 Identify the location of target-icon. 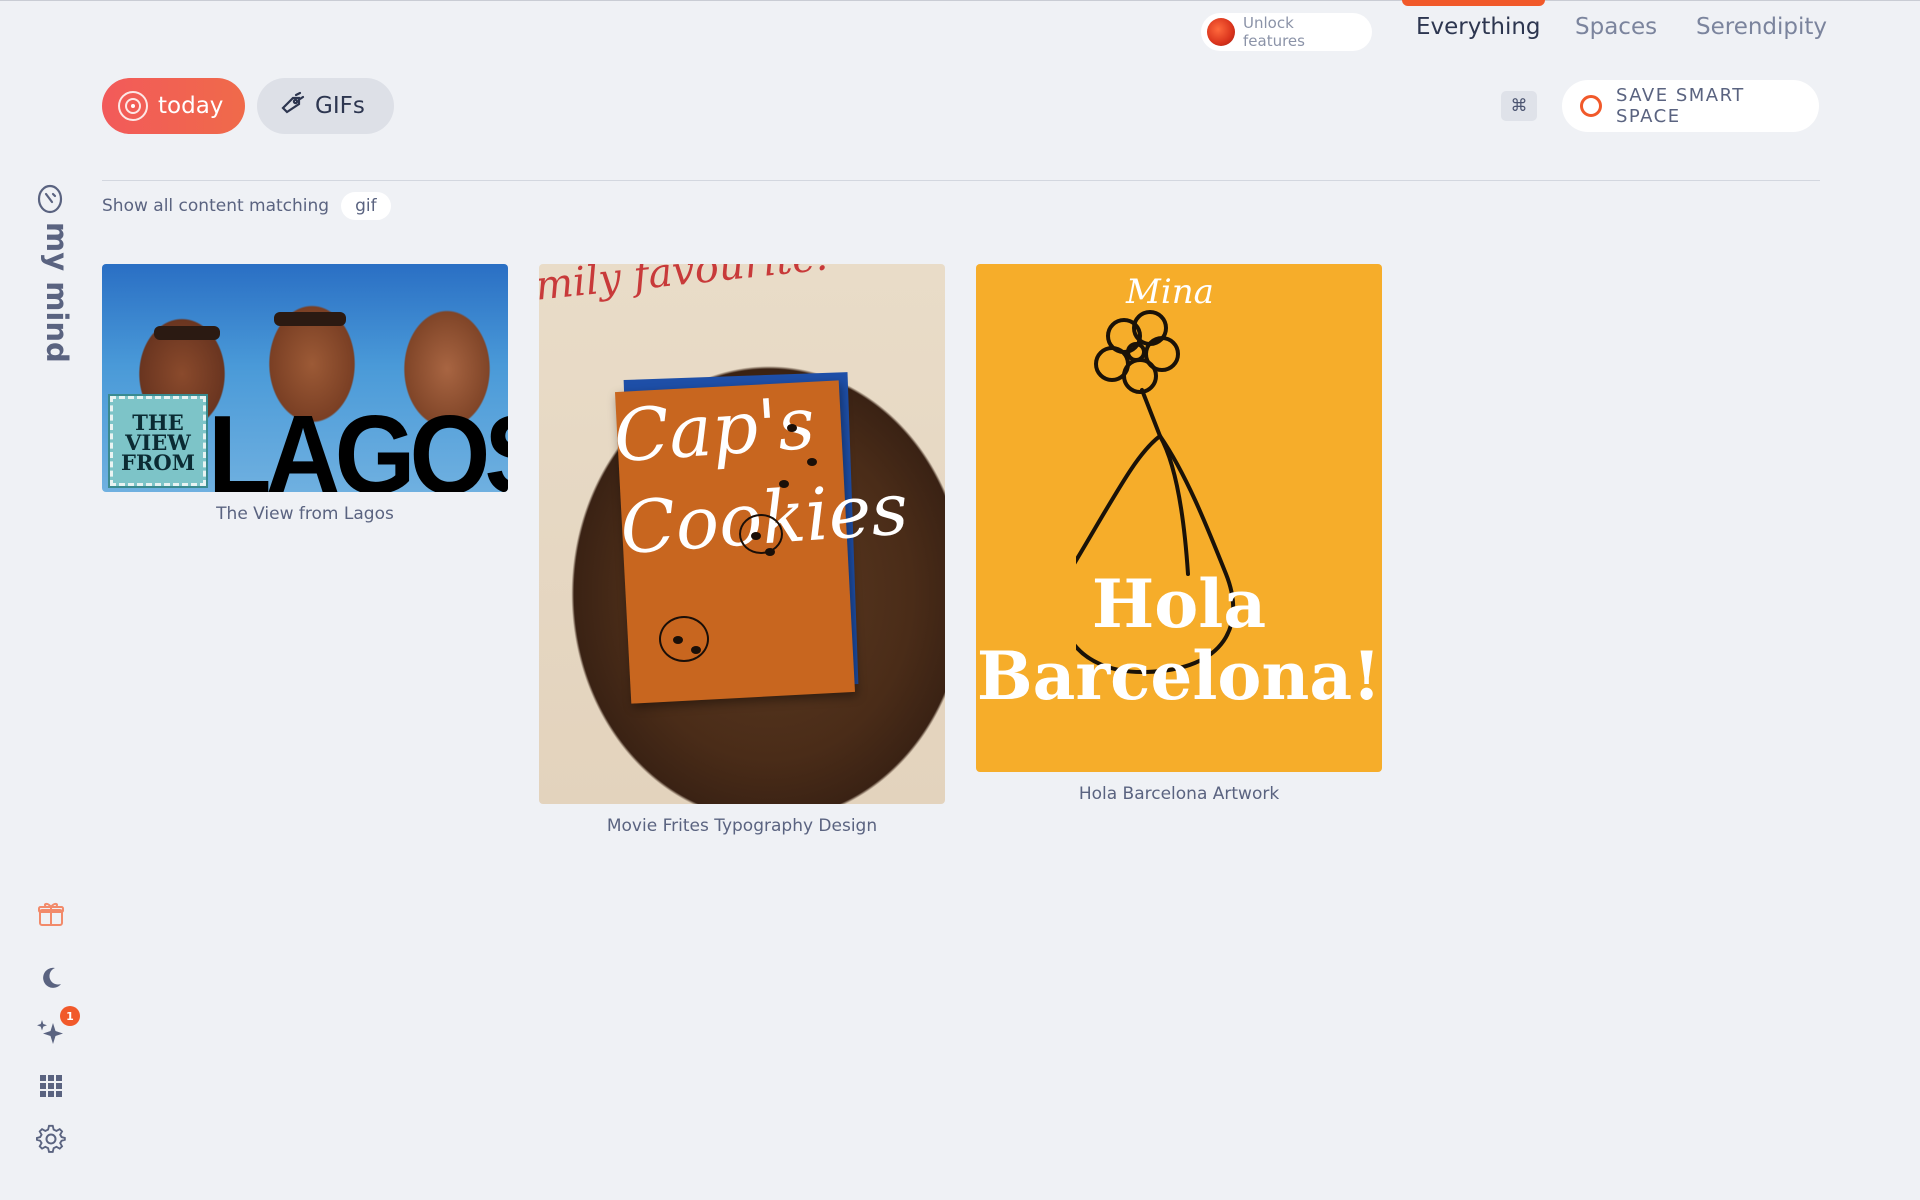
(133, 106).